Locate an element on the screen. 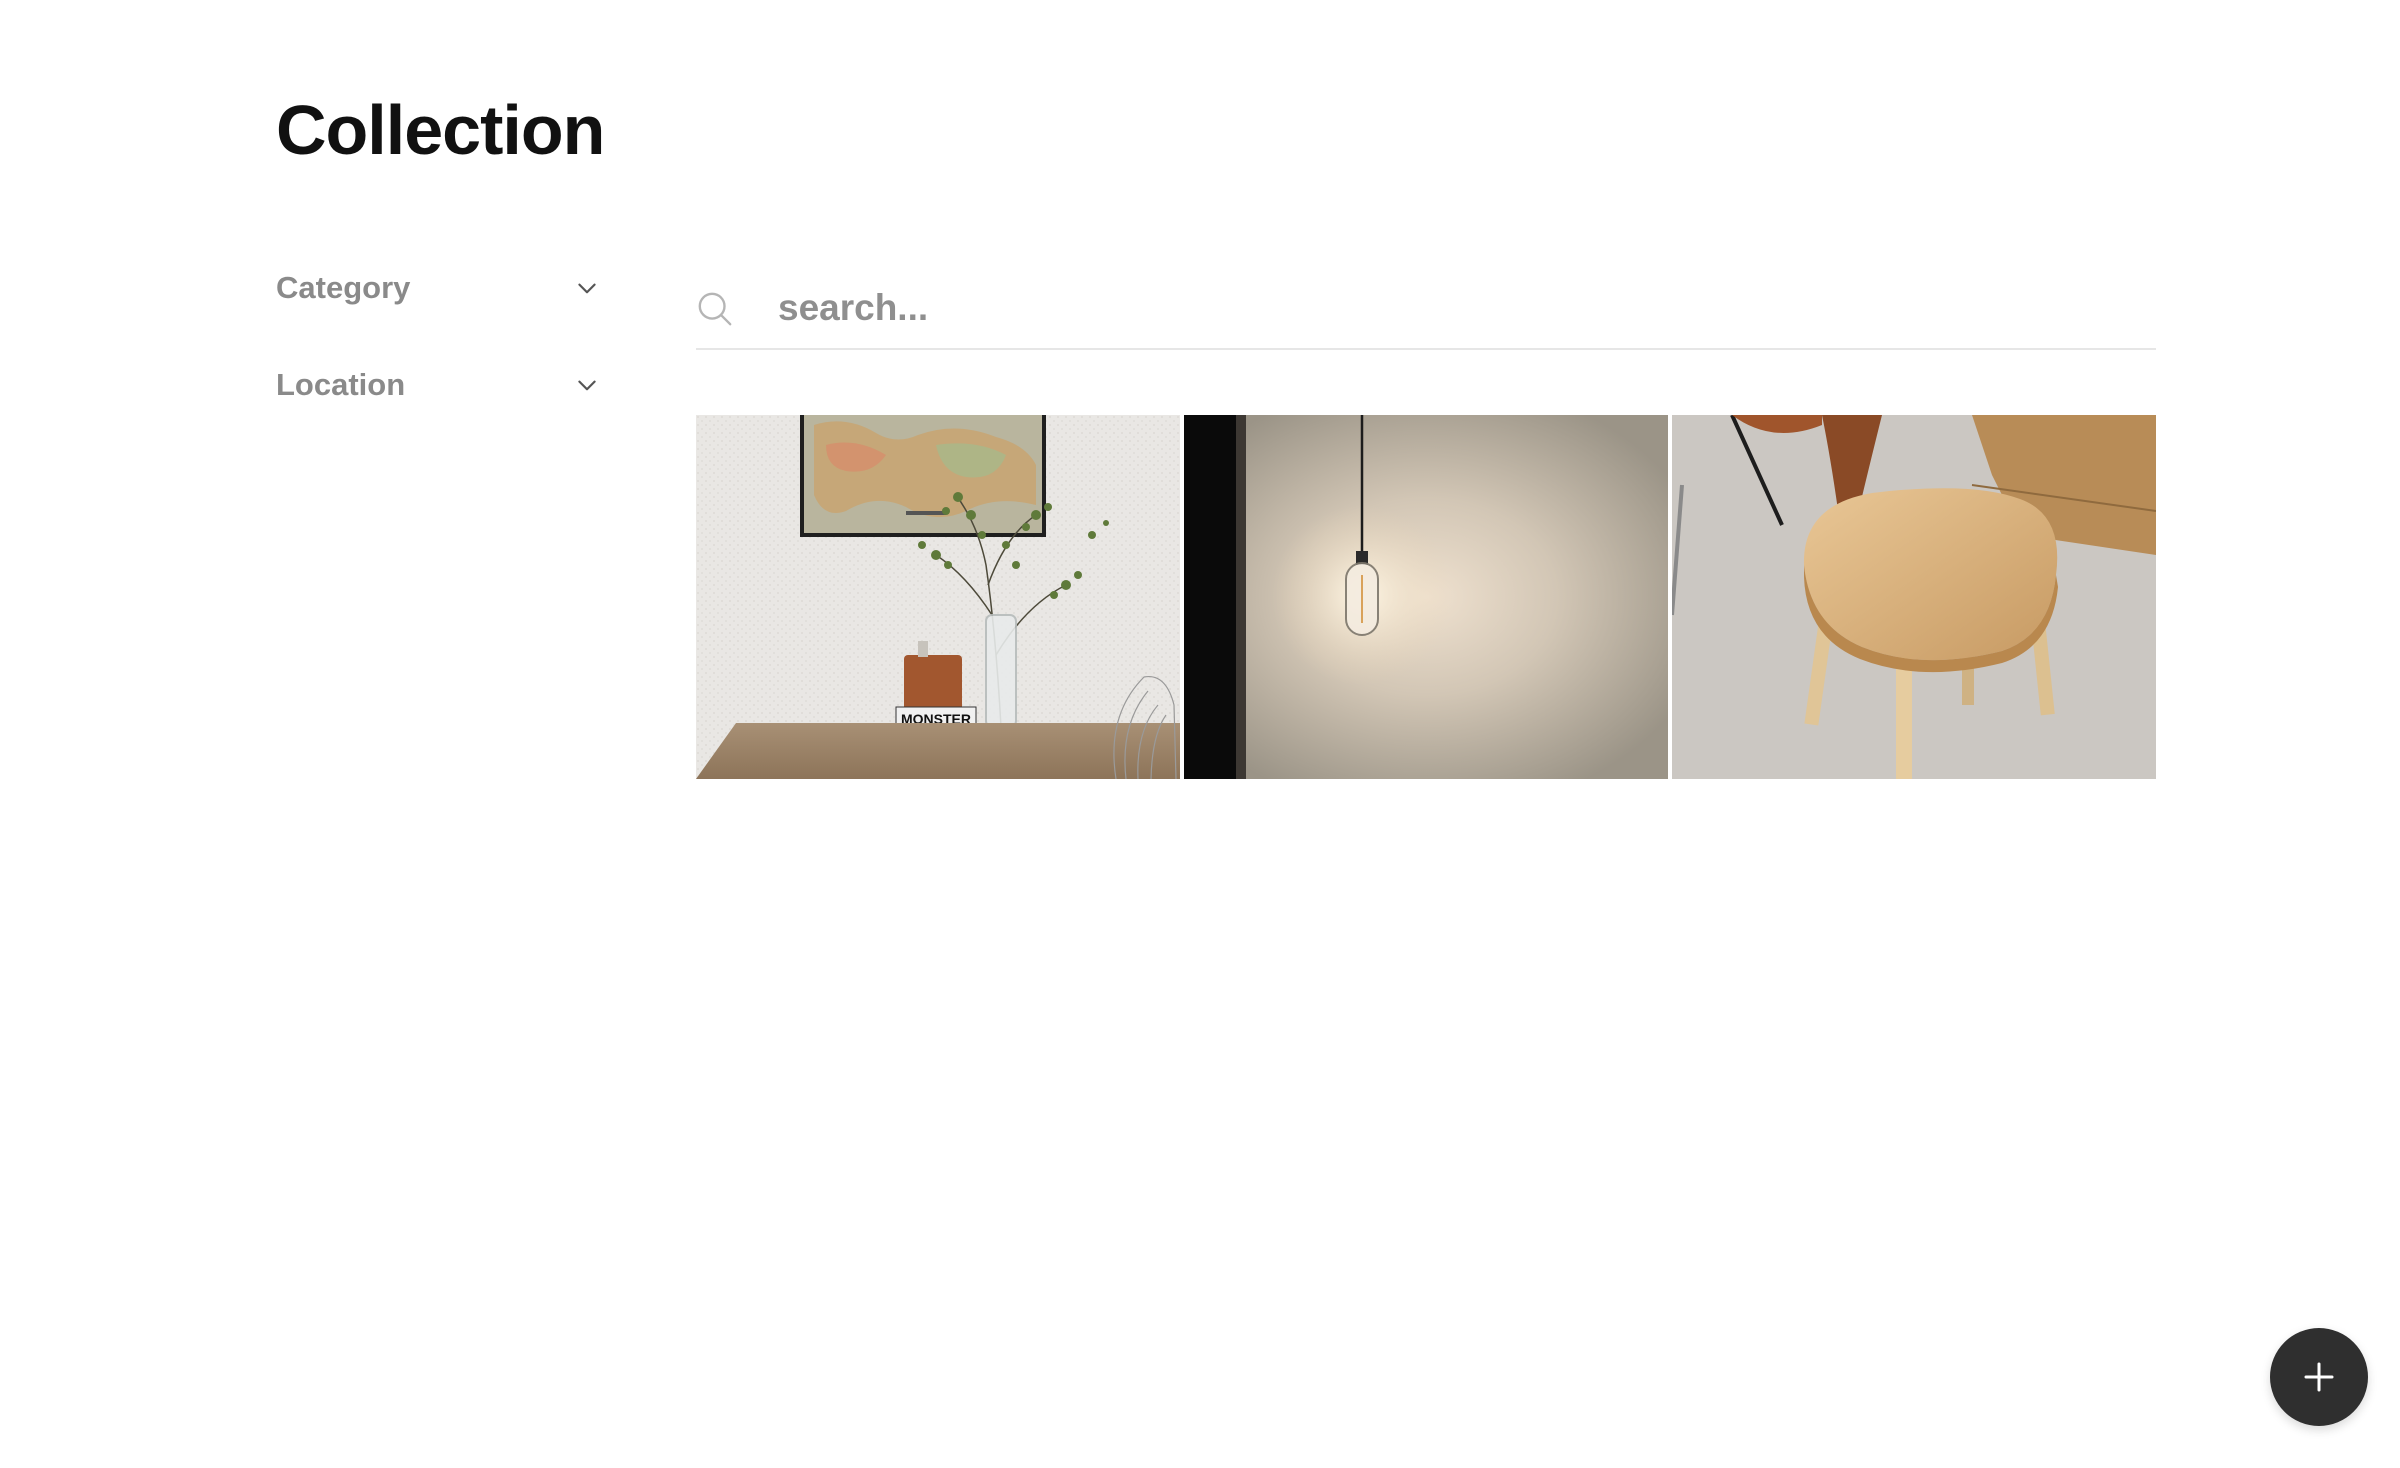  table-vase-photo: MONSTER is located at coordinates (938, 597).